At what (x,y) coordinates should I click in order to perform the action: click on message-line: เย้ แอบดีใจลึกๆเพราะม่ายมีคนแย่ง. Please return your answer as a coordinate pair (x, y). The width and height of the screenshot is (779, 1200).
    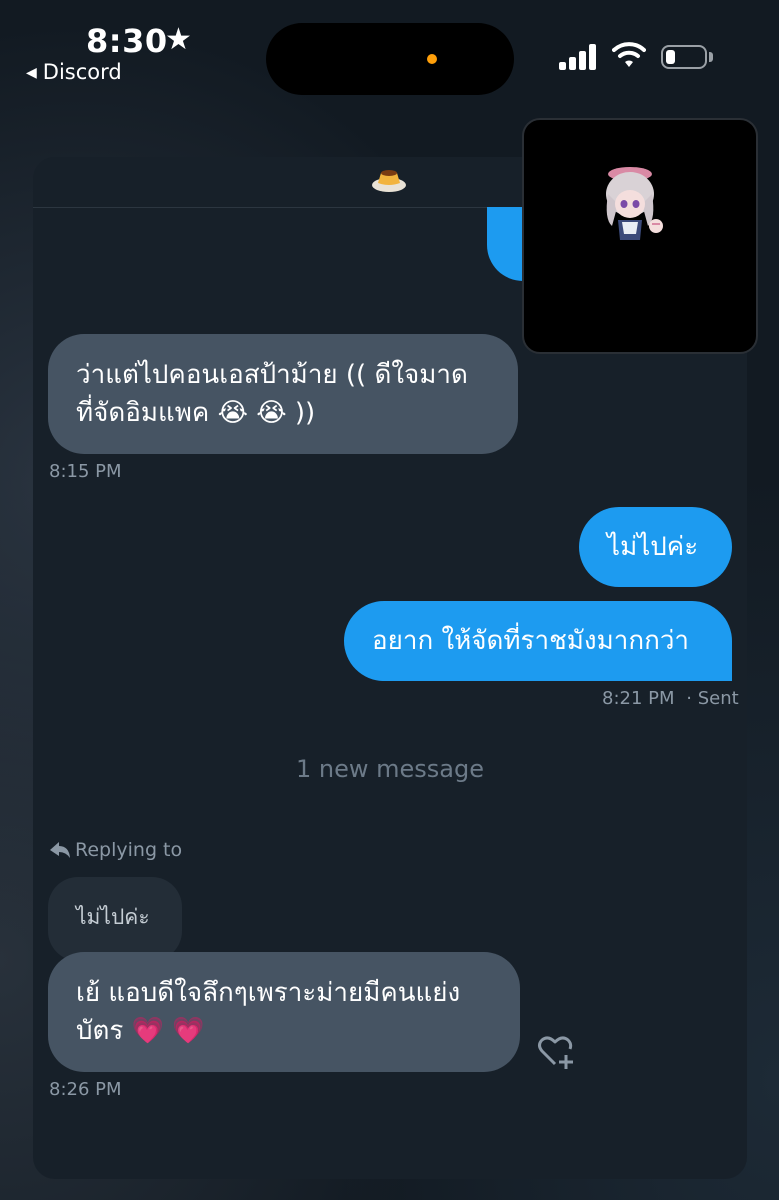
    Looking at the image, I should click on (268, 993).